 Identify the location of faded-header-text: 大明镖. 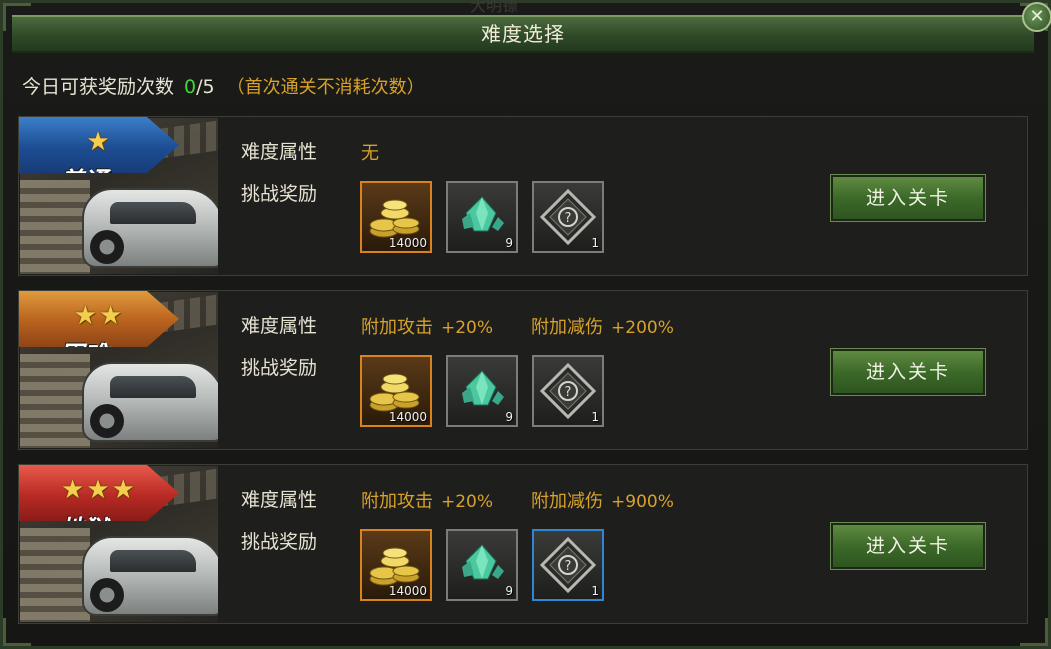
(494, 7).